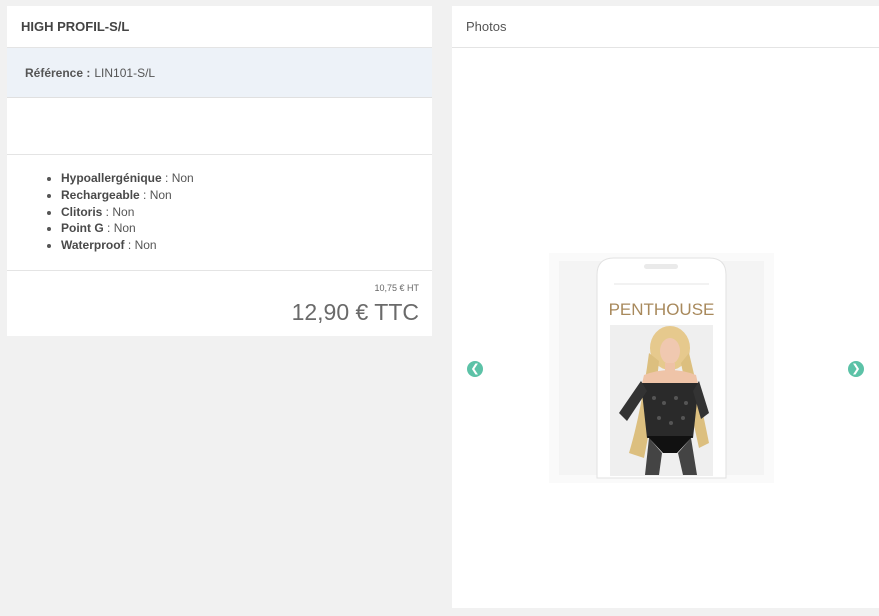 The image size is (879, 616). What do you see at coordinates (219, 126) in the screenshot?
I see `description-section` at bounding box center [219, 126].